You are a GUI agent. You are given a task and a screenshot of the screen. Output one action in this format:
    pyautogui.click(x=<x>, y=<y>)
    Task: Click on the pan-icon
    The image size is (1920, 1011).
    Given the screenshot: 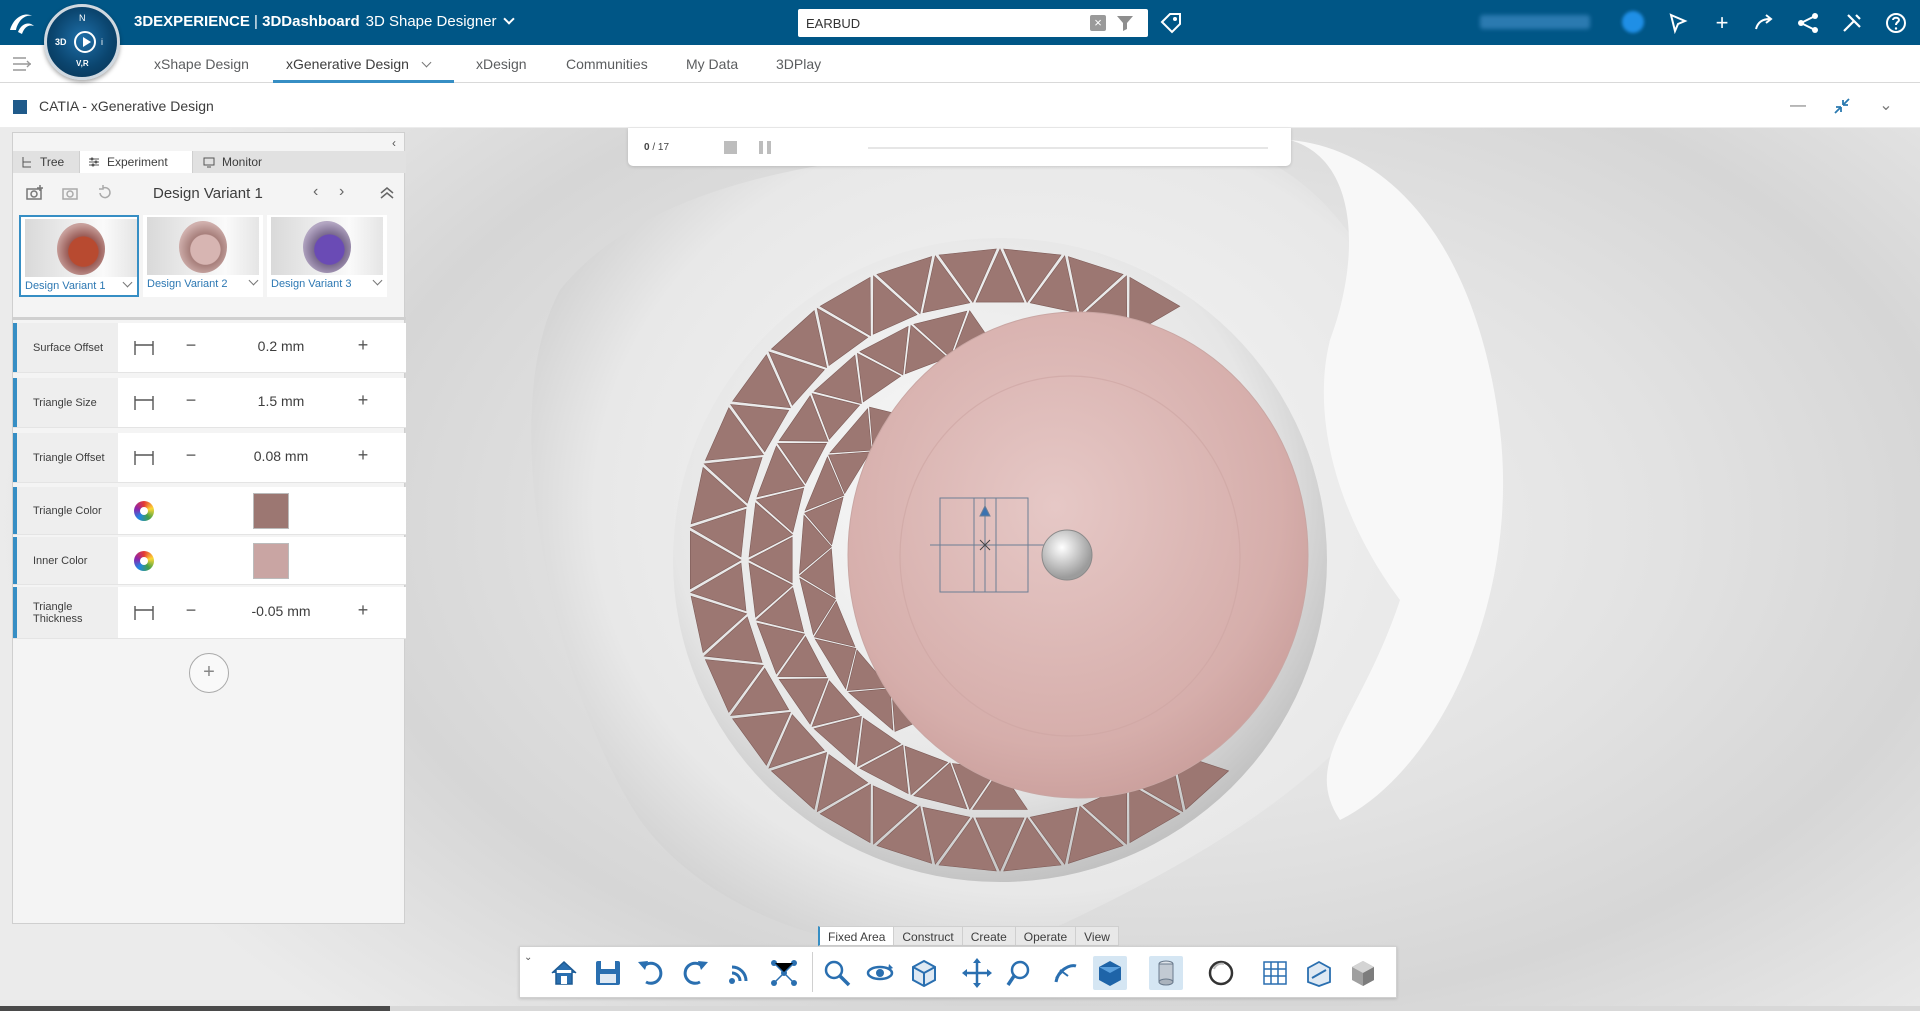 What is the action you would take?
    pyautogui.click(x=977, y=973)
    